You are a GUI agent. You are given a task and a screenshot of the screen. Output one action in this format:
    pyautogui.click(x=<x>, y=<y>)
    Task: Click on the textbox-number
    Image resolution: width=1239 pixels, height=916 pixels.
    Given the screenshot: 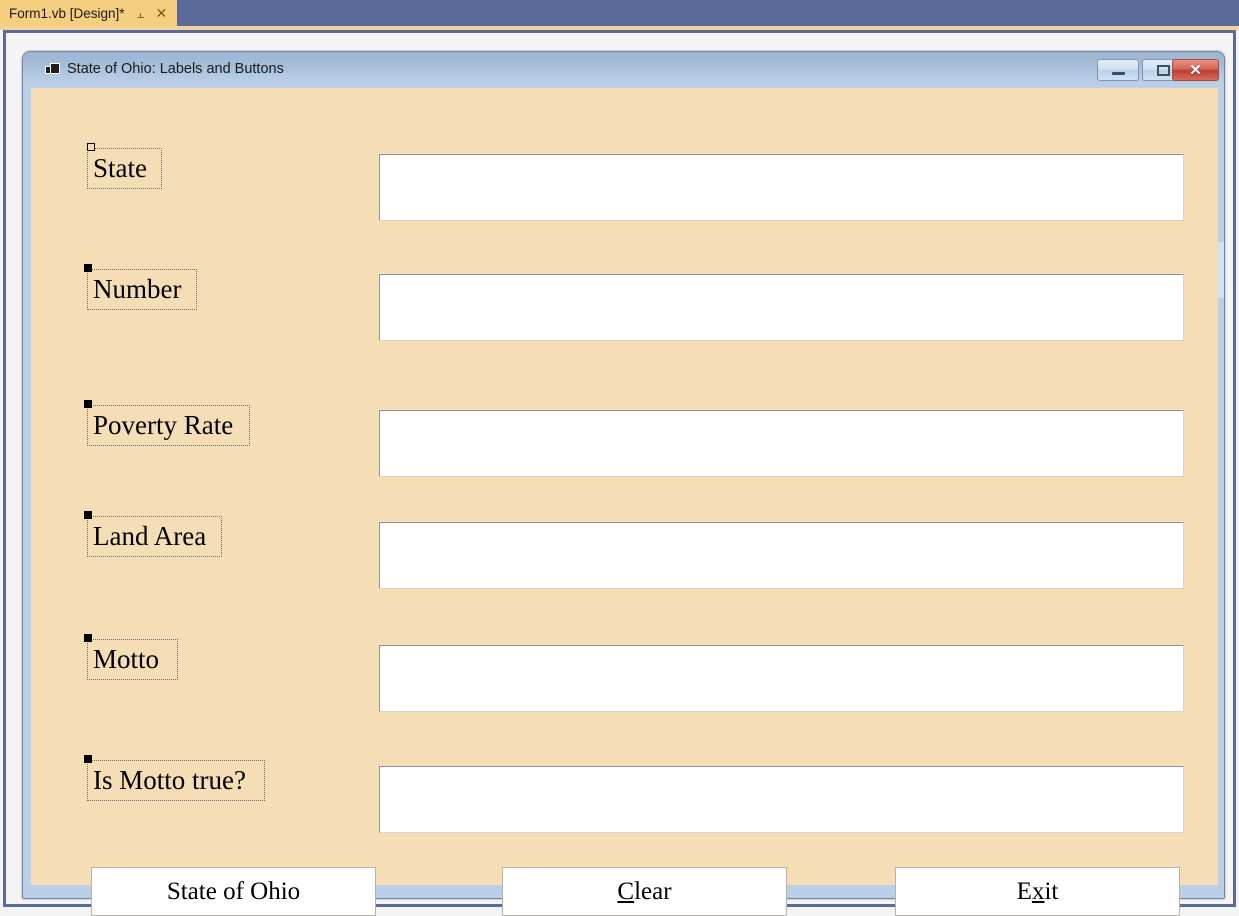 What is the action you would take?
    pyautogui.click(x=781, y=307)
    